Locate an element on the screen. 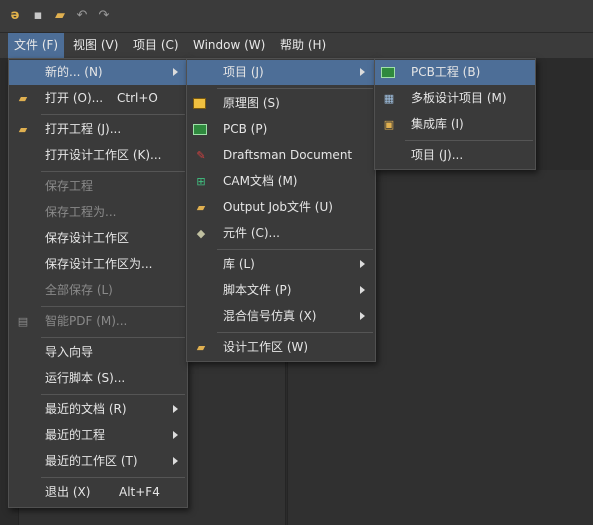 This screenshot has height=525, width=593. menu-item-label: 最近的工程 is located at coordinates (75, 435).